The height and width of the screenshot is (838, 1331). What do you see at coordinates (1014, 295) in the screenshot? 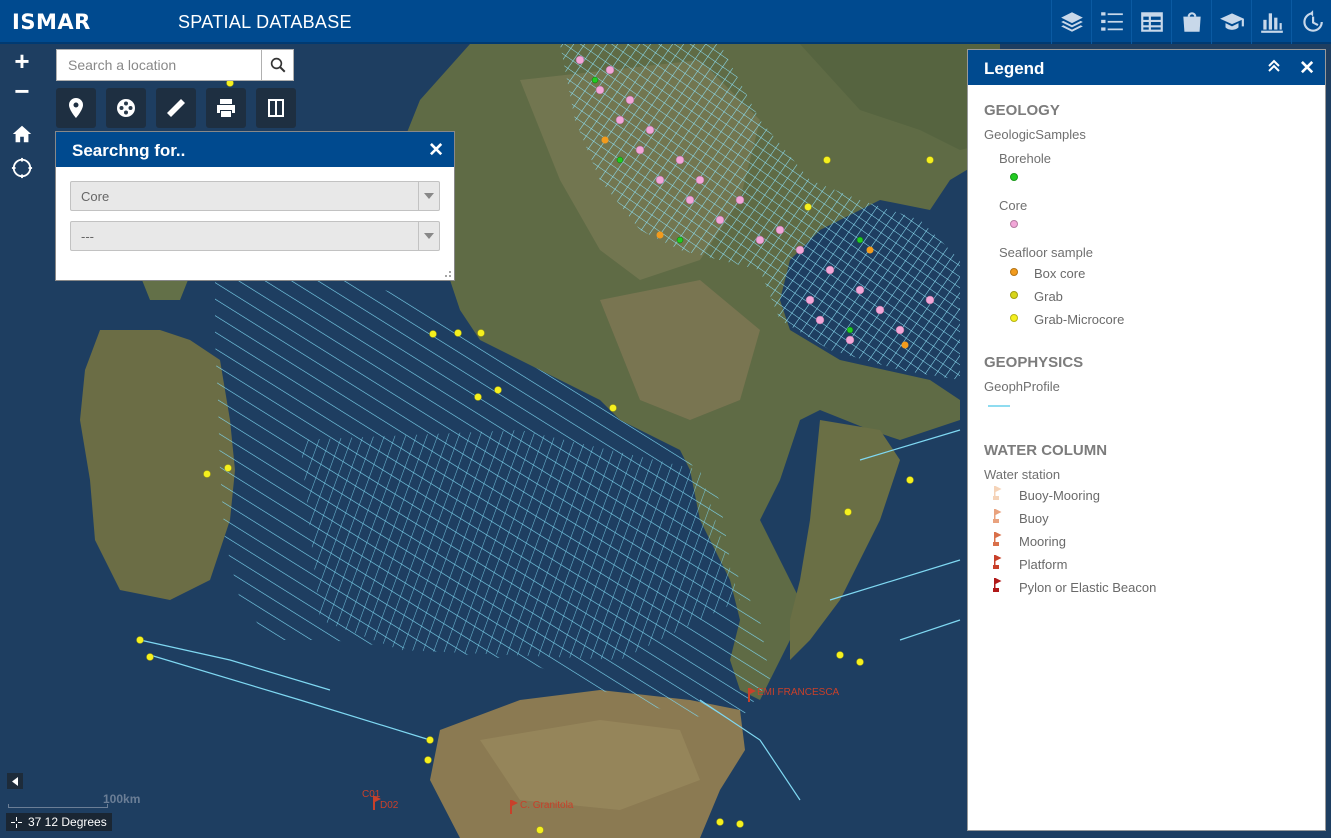
I see `grab-symbol` at bounding box center [1014, 295].